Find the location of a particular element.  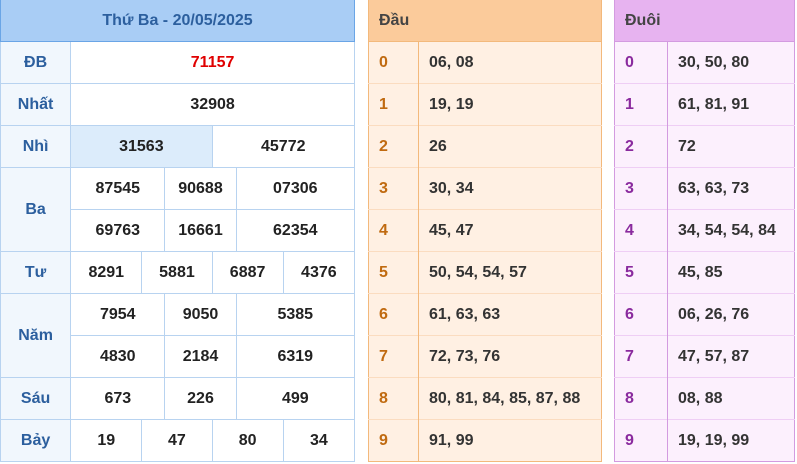

prize-label-ba: Ba is located at coordinates (36, 209).